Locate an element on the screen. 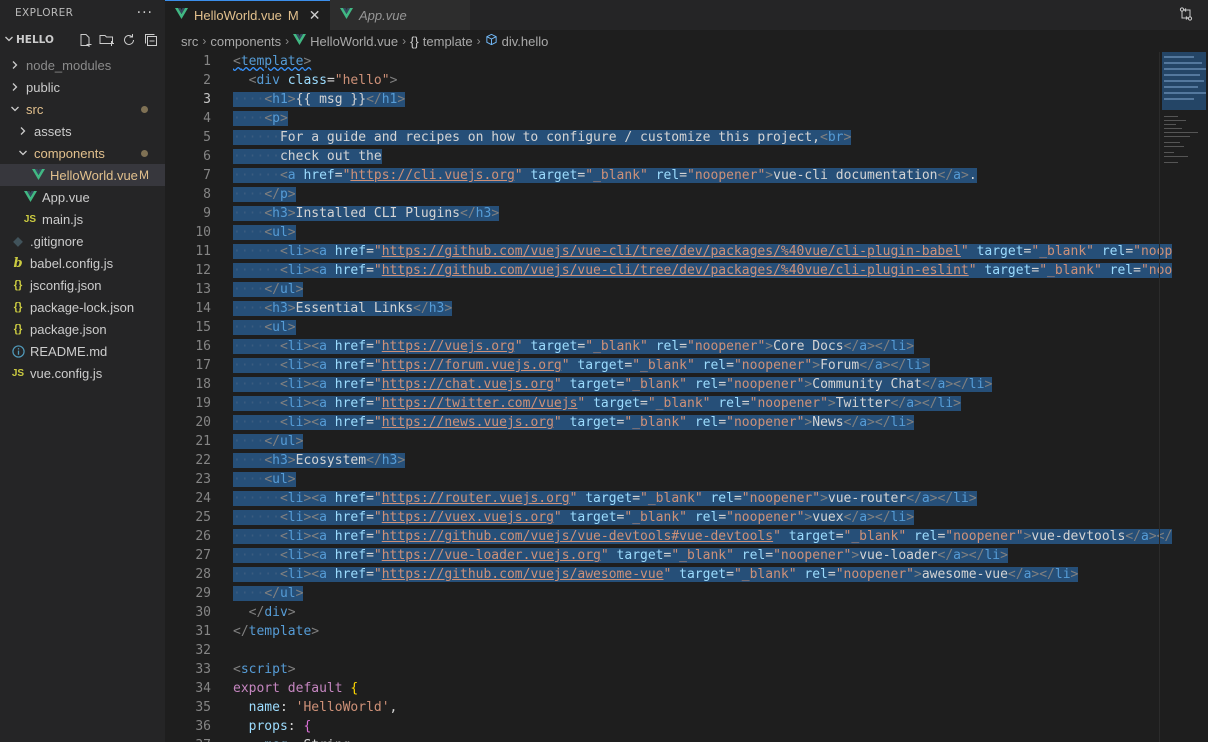 The width and height of the screenshot is (1208, 742). more-actions-button: ··· is located at coordinates (145, 13).